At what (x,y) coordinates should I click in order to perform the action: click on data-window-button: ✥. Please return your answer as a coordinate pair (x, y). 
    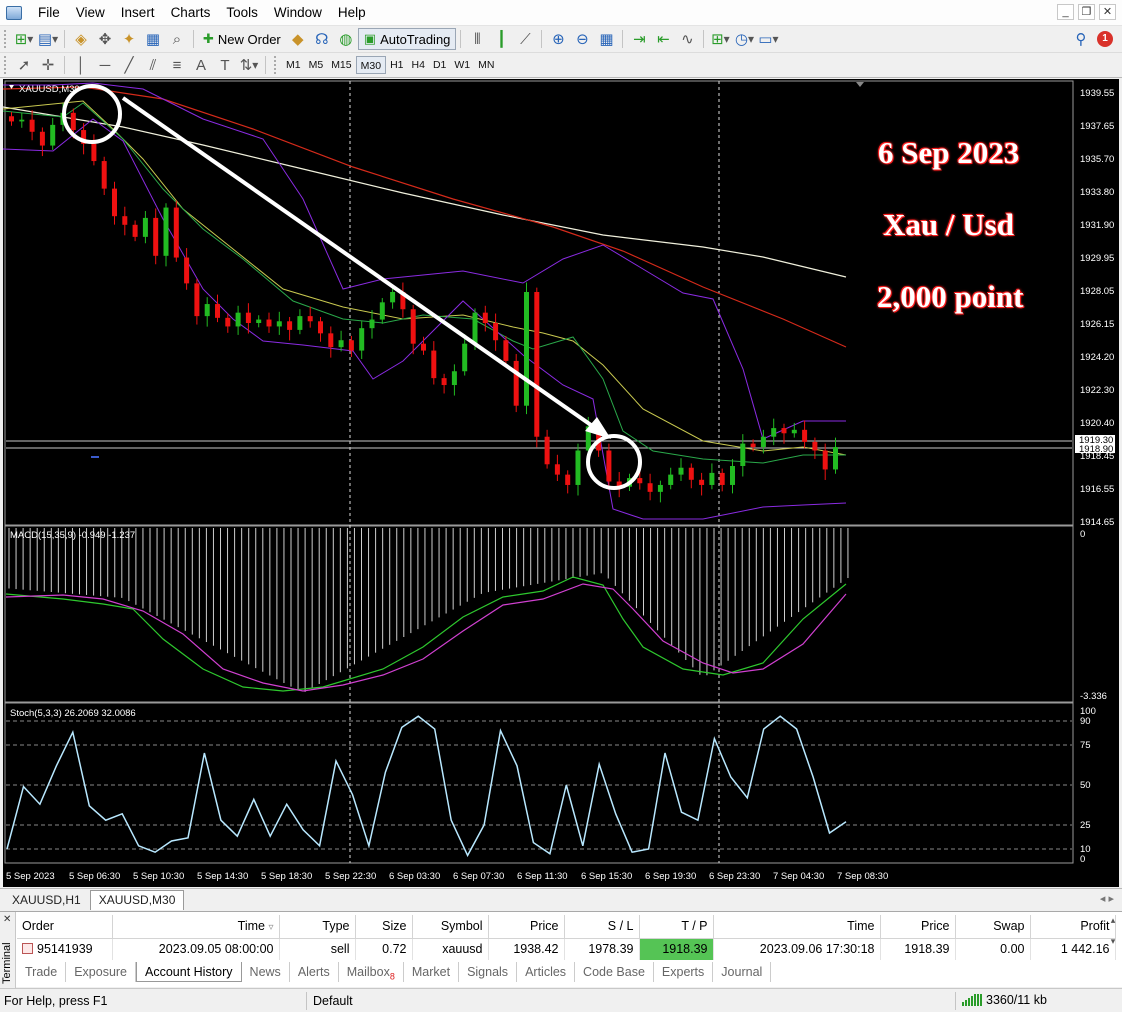
    Looking at the image, I should click on (105, 39).